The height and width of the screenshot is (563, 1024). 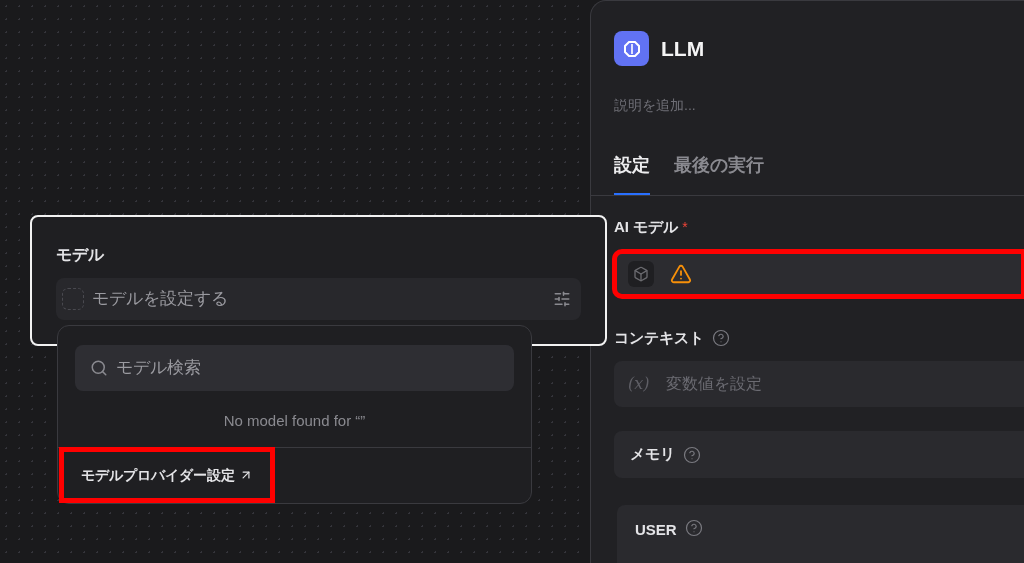 What do you see at coordinates (659, 337) in the screenshot?
I see `field-label: コンテキスト` at bounding box center [659, 337].